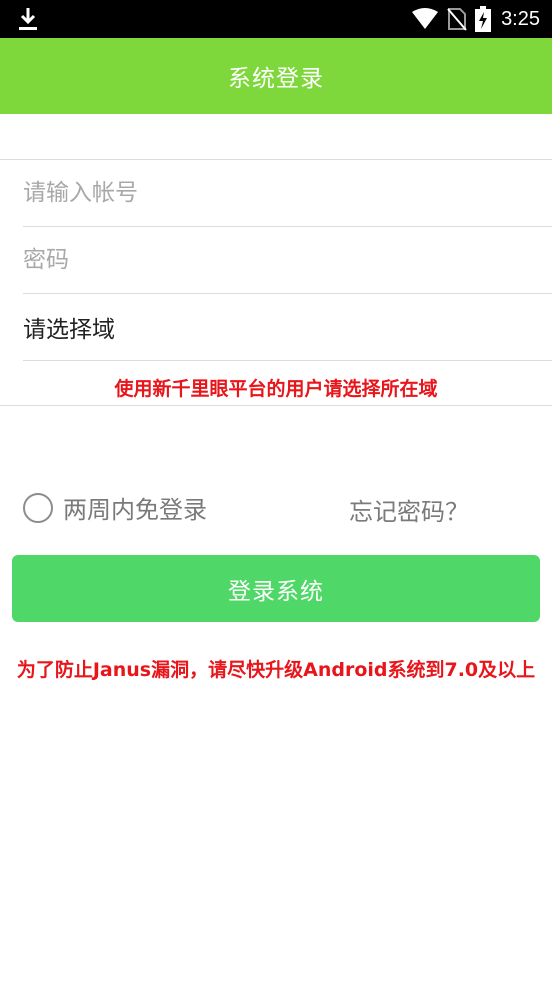 Image resolution: width=552 pixels, height=981 pixels. Describe the element at coordinates (276, 19) in the screenshot. I see `status-bar: 3:25` at that location.